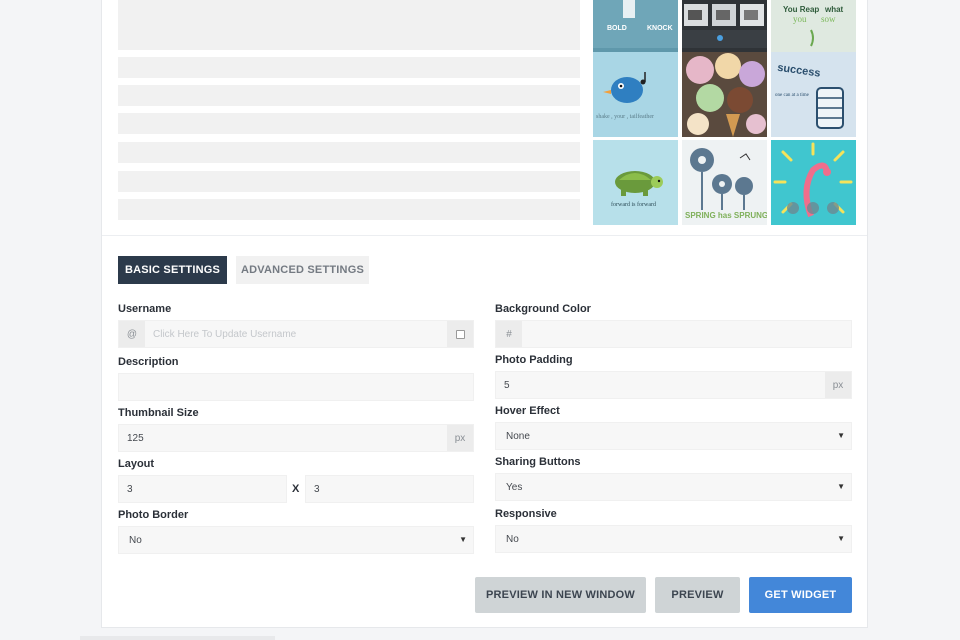 The image size is (960, 640). I want to click on photo-padding-label: Photo Padding, so click(534, 360).